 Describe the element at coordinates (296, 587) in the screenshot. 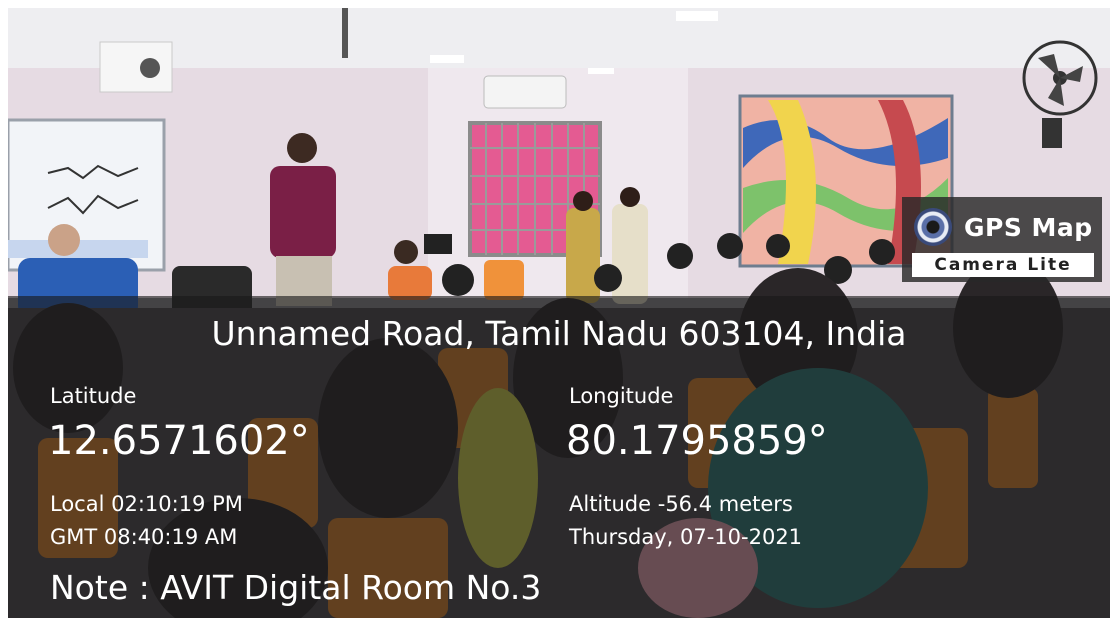

I see `note-text: Note : AVIT Digital Room No.3` at that location.